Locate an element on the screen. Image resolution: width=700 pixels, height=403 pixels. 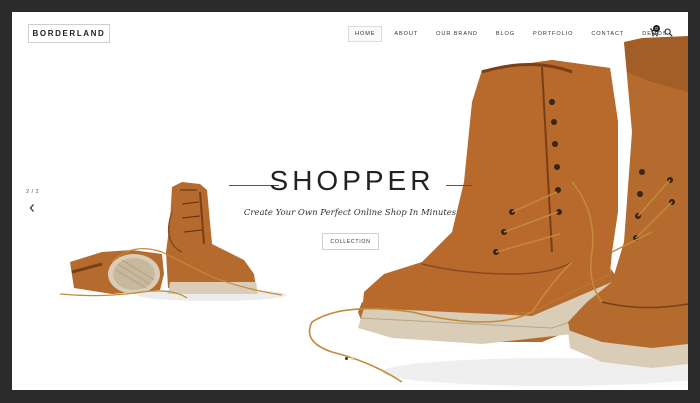
hero-title: SHOPPER is located at coordinates (352, 180).